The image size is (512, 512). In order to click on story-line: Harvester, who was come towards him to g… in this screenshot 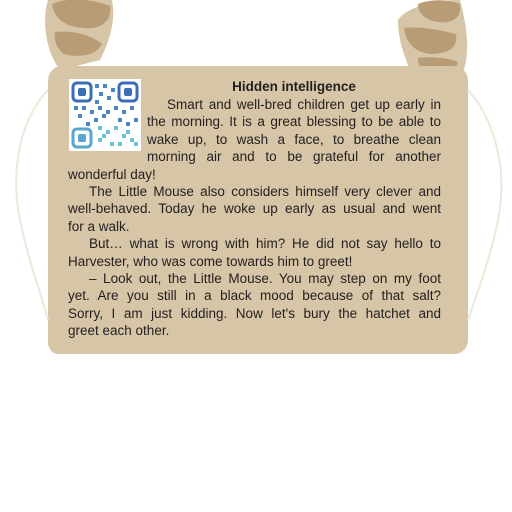, I will do `click(210, 261)`.